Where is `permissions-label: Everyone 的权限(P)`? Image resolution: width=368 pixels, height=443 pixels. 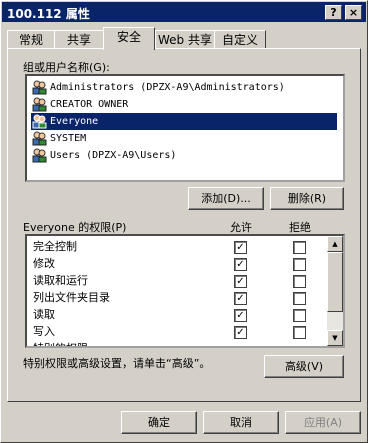
permissions-label: Everyone 的权限(P) is located at coordinates (75, 227).